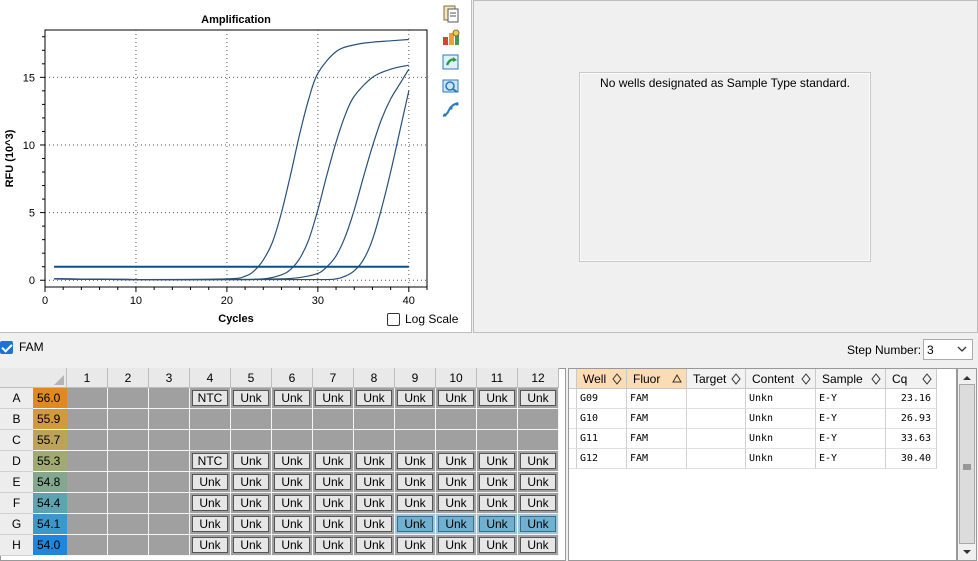  What do you see at coordinates (538, 378) in the screenshot?
I see `plate-column-header: 12` at bounding box center [538, 378].